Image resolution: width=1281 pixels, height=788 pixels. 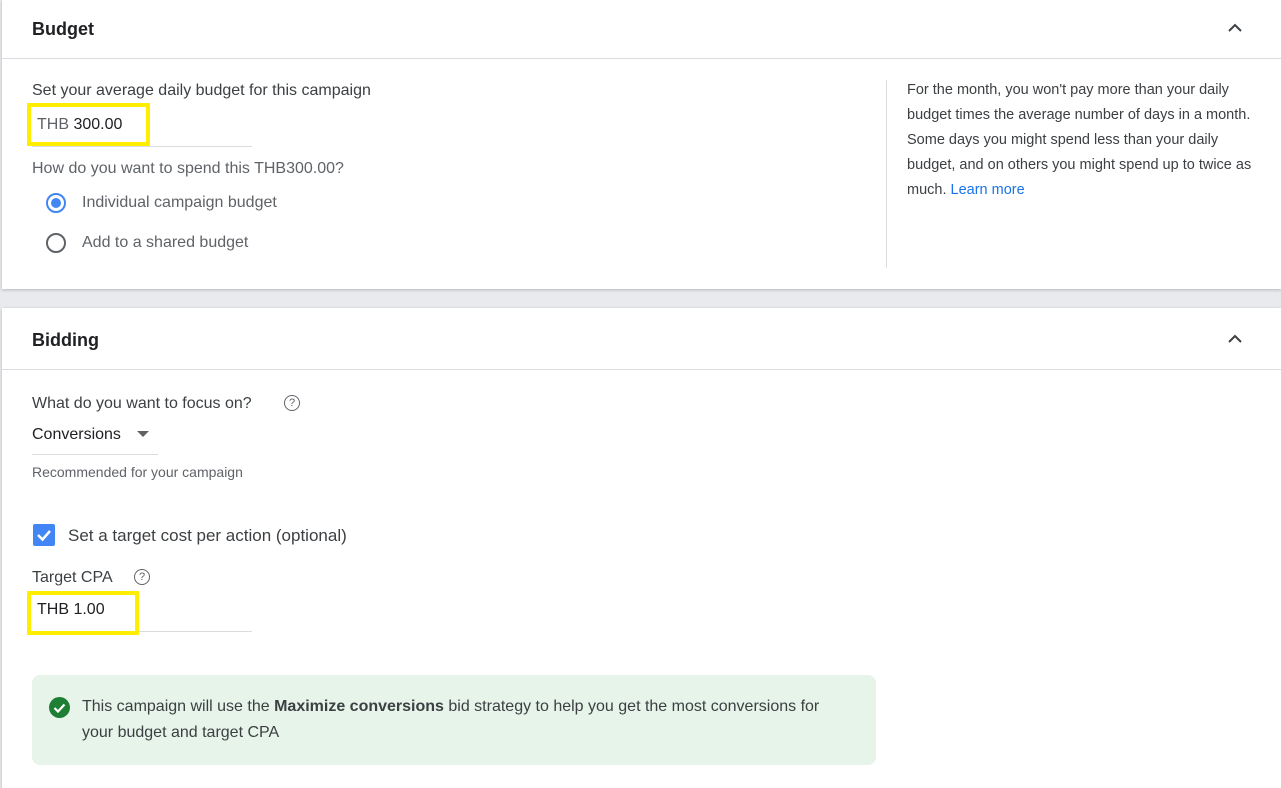 I want to click on radio-label: Individual campaign budget, so click(x=179, y=202).